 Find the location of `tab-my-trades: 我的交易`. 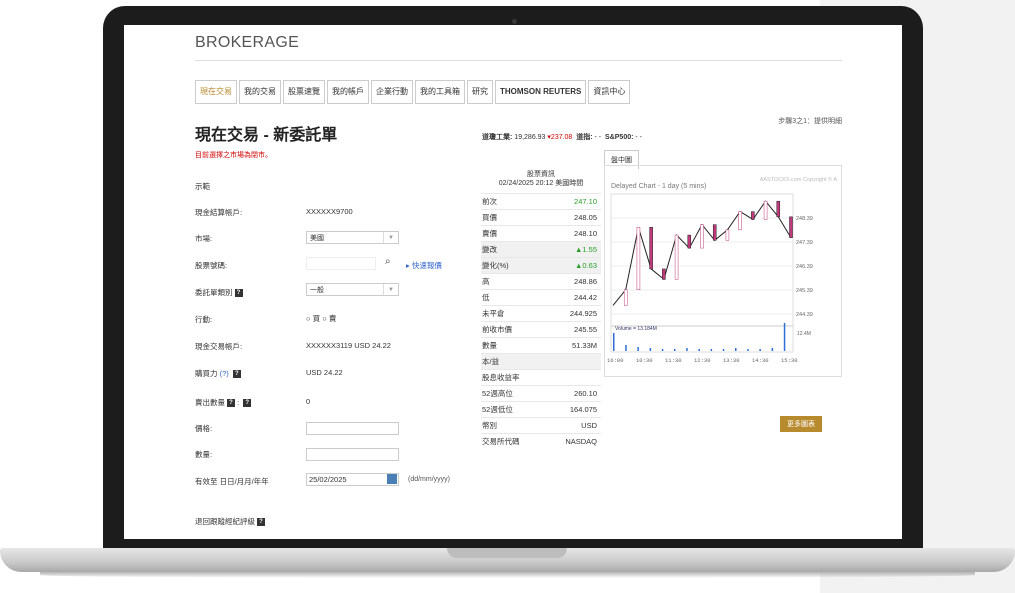

tab-my-trades: 我的交易 is located at coordinates (260, 92).